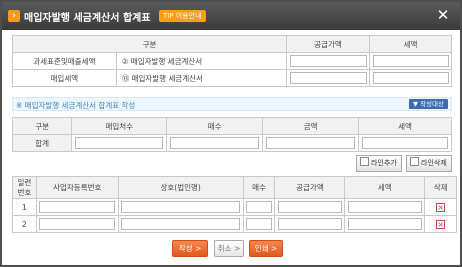  I want to click on summary-header-row: 구분 공급가액 세액, so click(231, 44).